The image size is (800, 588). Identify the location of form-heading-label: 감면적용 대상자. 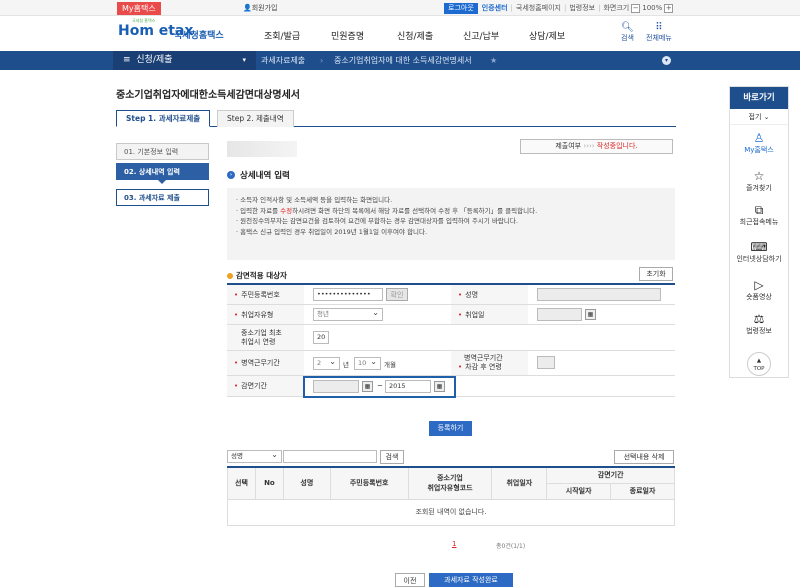
(261, 275).